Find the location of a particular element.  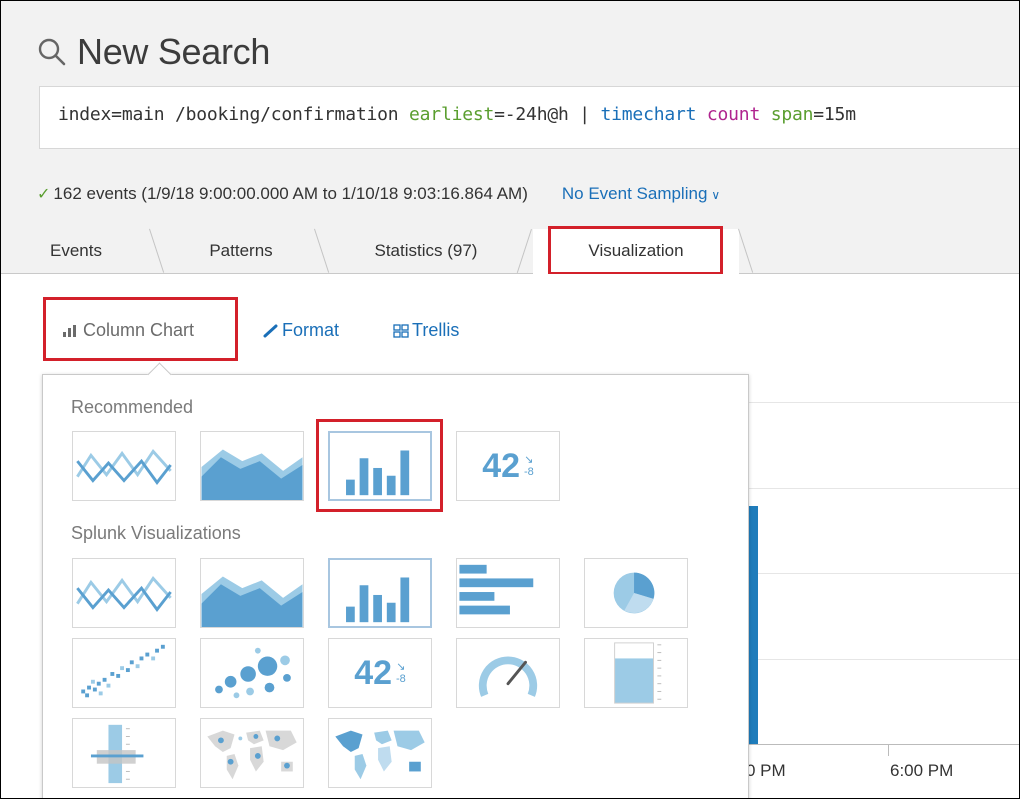

chevron-down-icon: ∨ is located at coordinates (716, 195).